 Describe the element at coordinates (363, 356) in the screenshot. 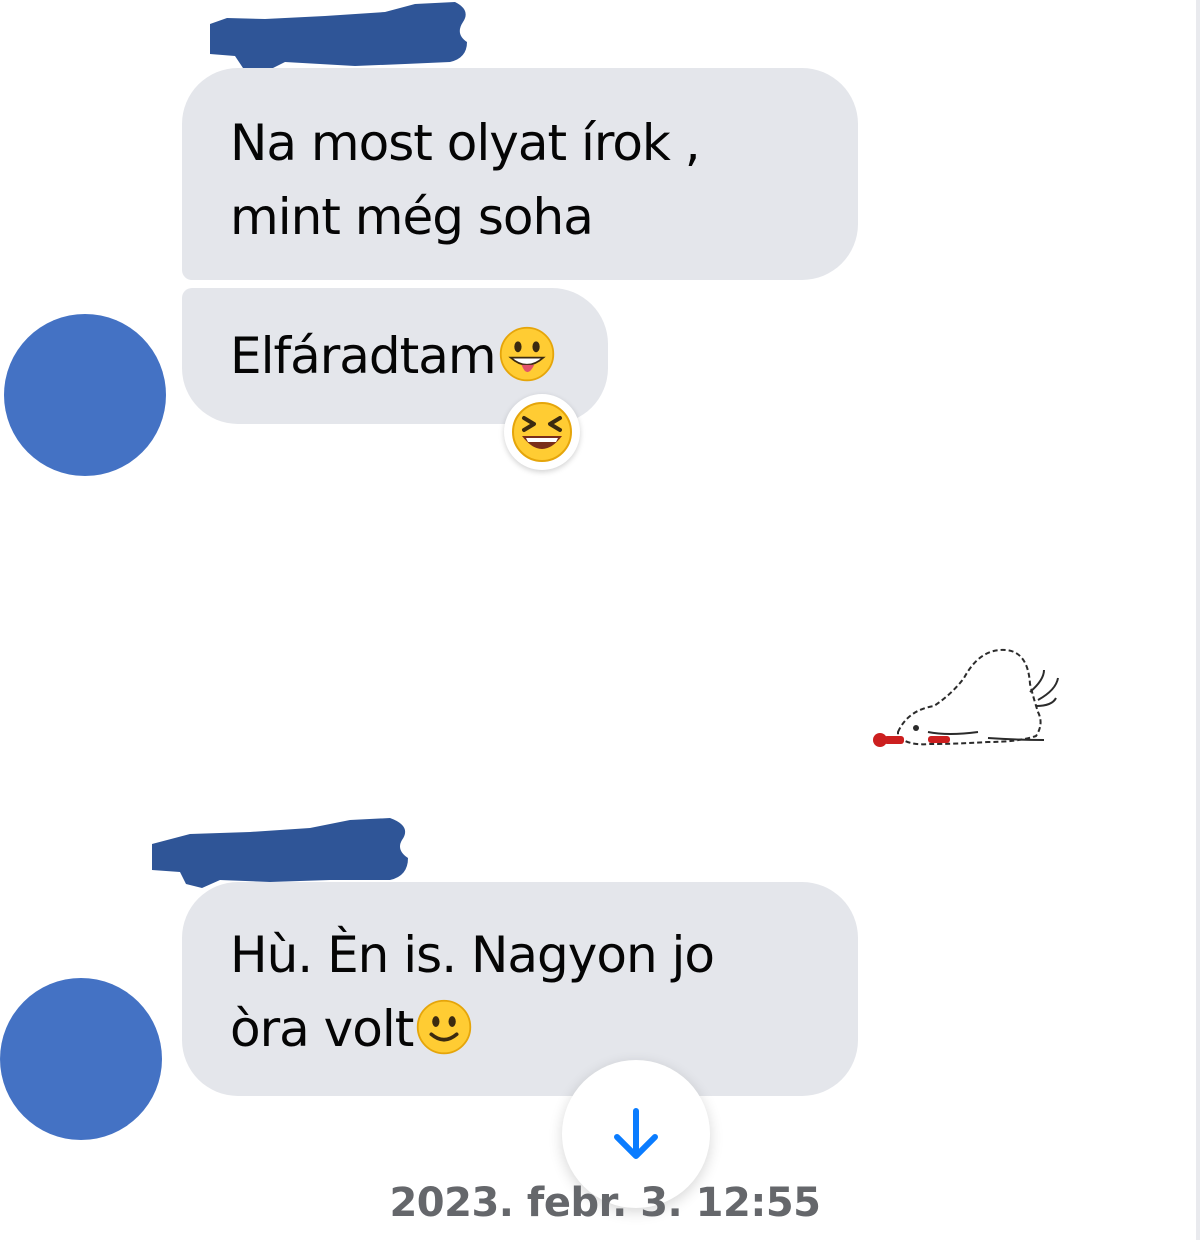

I see `message-text-content: Elfáradtam` at that location.